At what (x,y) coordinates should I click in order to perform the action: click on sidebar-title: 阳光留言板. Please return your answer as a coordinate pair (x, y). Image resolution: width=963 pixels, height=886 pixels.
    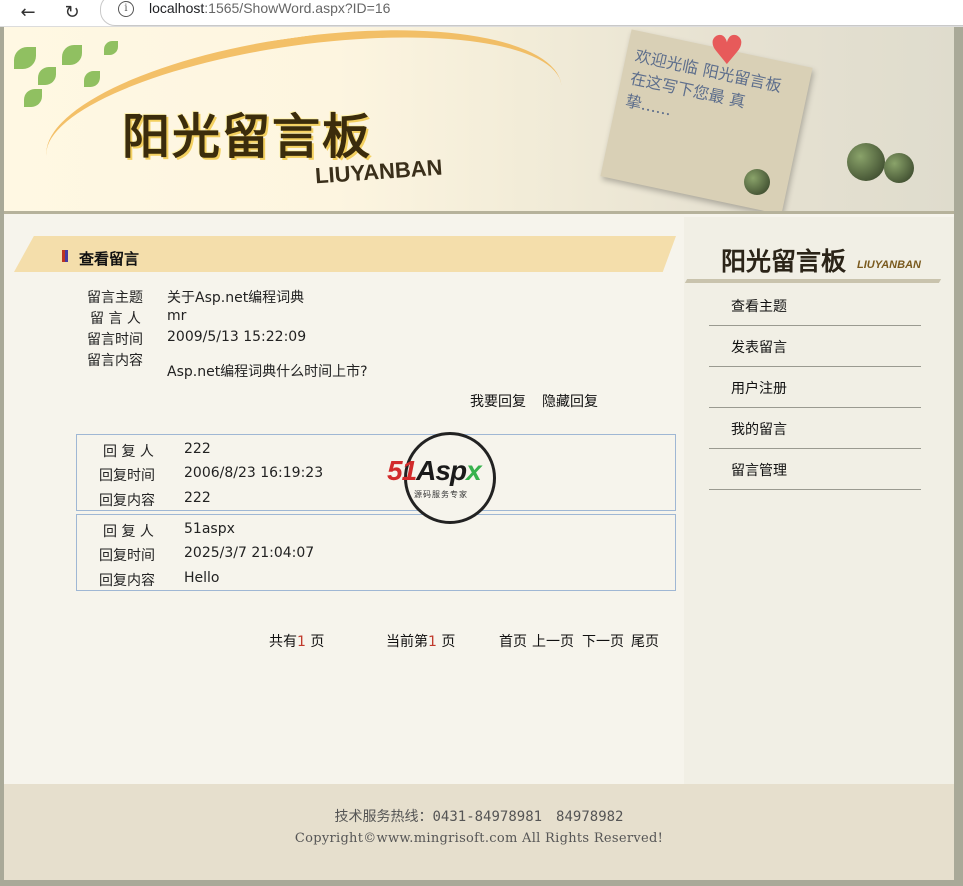
    Looking at the image, I should click on (784, 261).